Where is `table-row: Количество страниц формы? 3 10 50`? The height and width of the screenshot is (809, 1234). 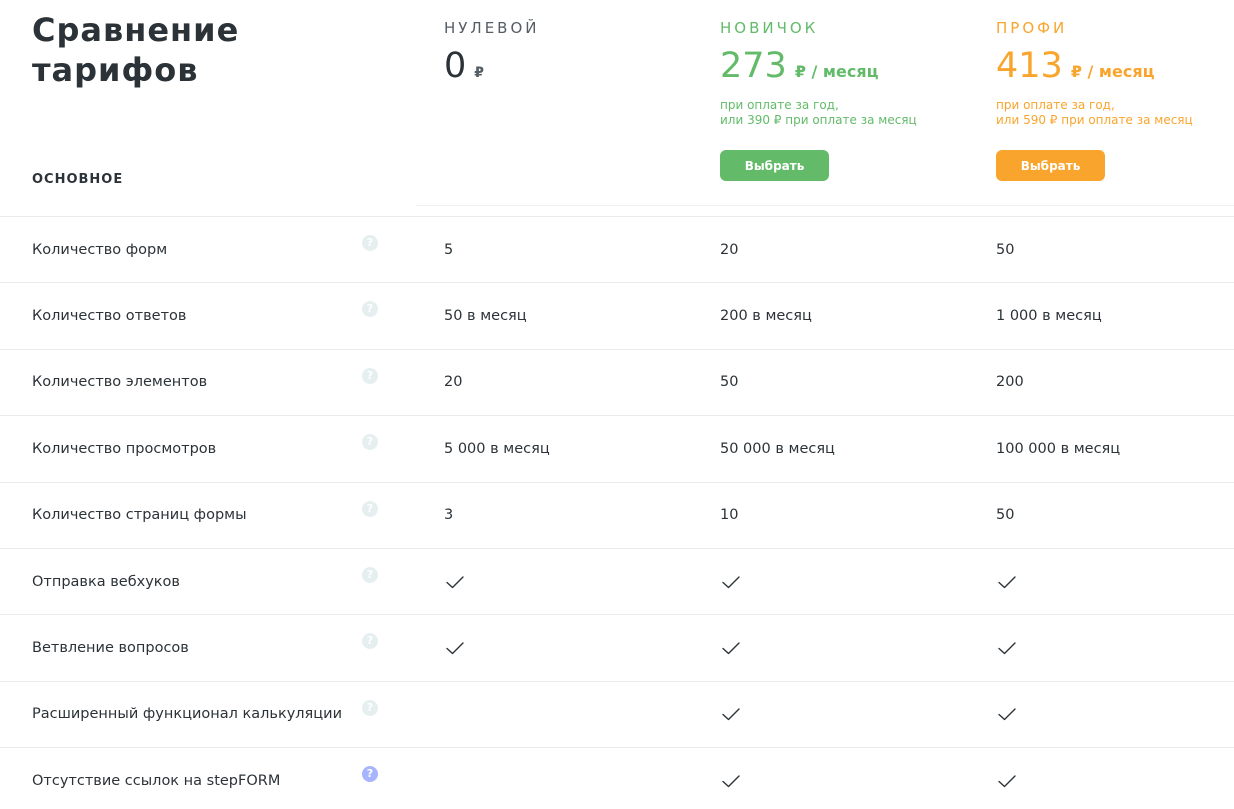
table-row: Количество страниц формы? 3 10 50 is located at coordinates (617, 514).